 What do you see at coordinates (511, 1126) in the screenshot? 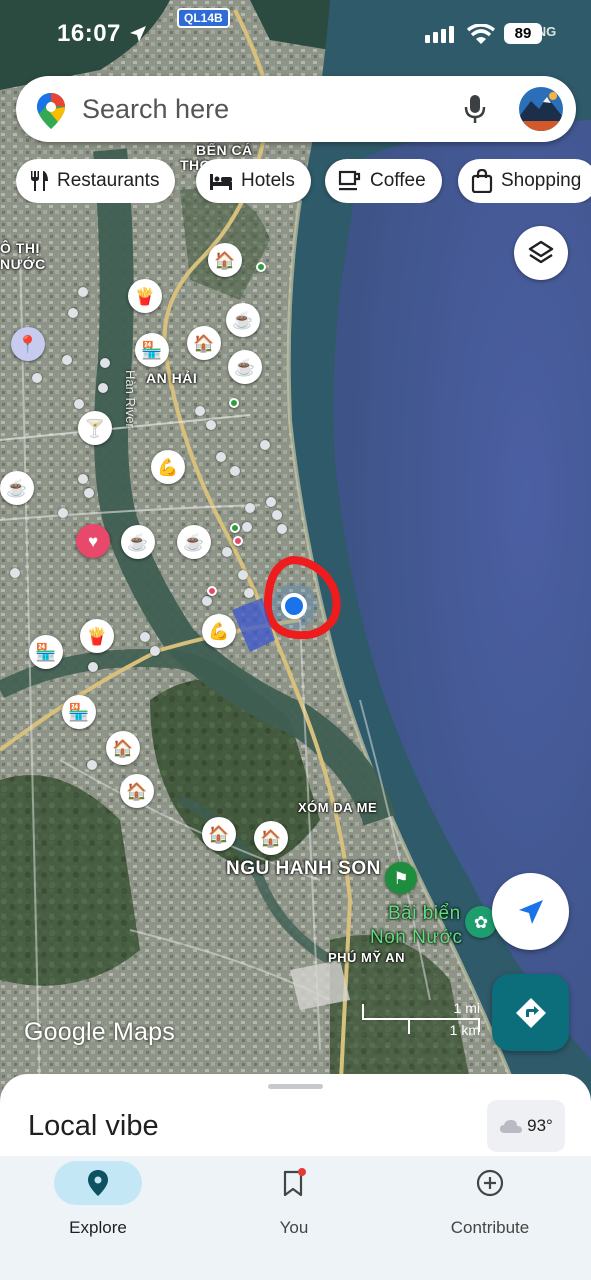
I see `cloud-icon` at bounding box center [511, 1126].